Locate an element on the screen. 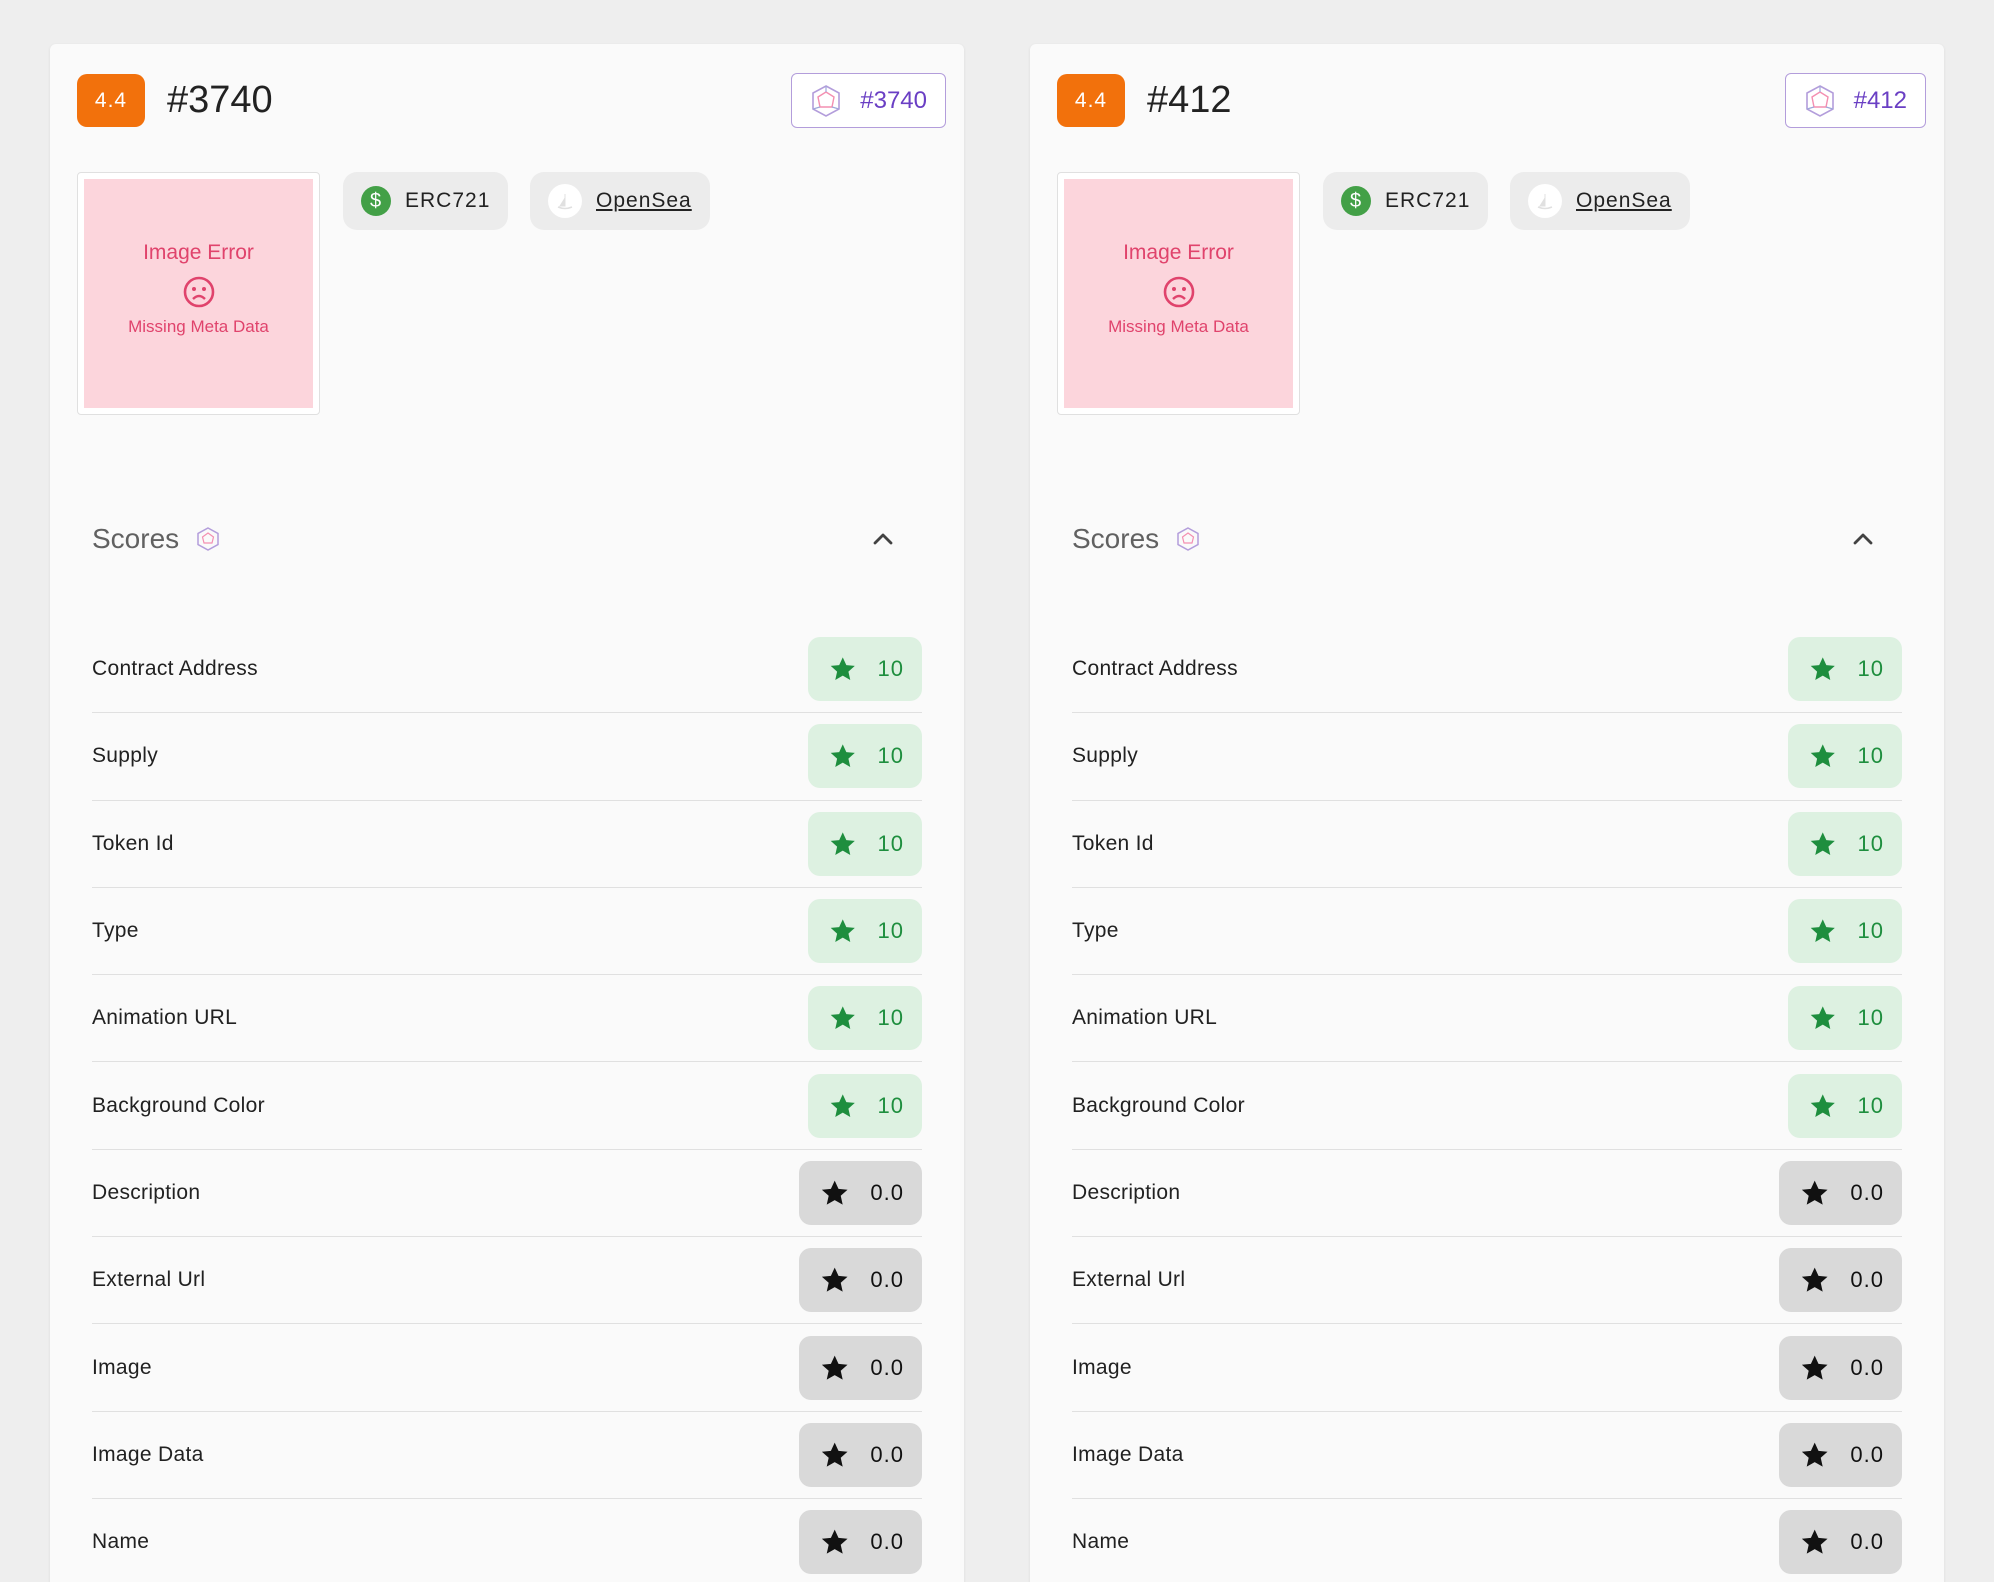 The image size is (1994, 1582). score-label: Type is located at coordinates (115, 931).